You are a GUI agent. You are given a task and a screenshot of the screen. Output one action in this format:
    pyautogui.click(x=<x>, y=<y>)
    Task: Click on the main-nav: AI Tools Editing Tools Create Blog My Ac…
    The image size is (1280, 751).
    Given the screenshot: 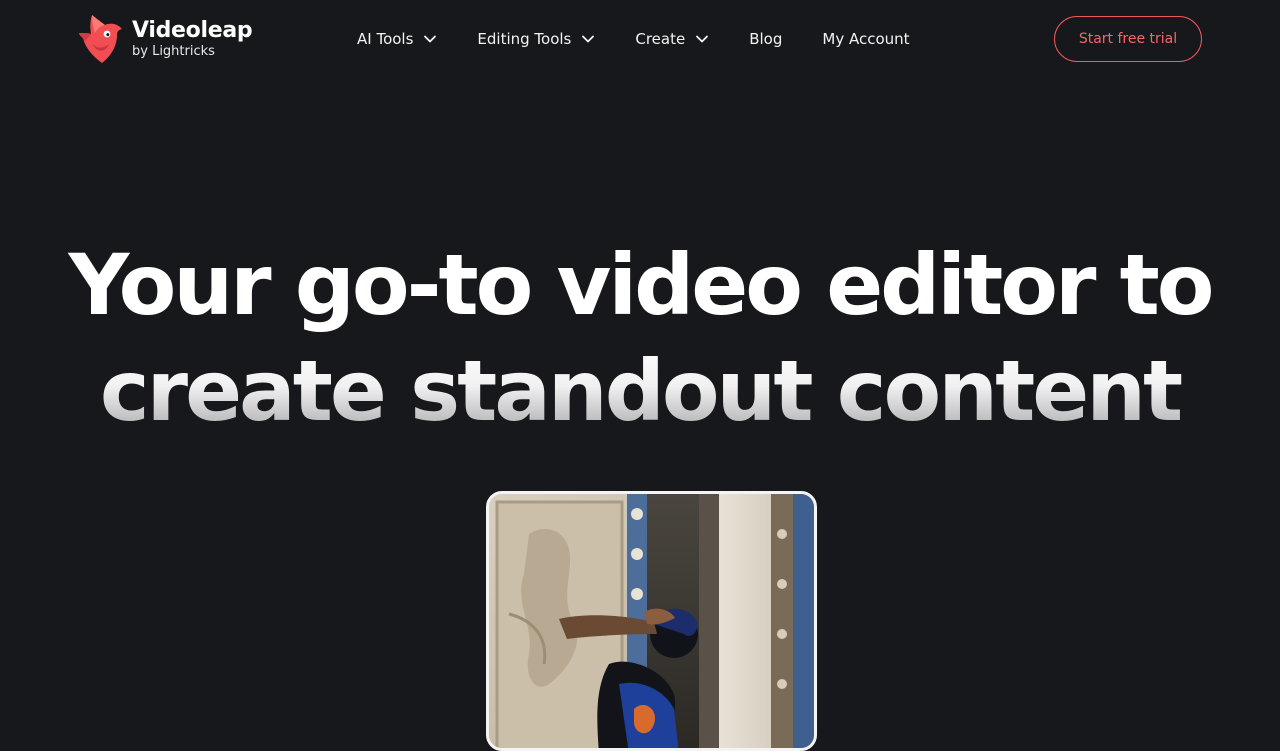 What is the action you would take?
    pyautogui.click(x=633, y=39)
    